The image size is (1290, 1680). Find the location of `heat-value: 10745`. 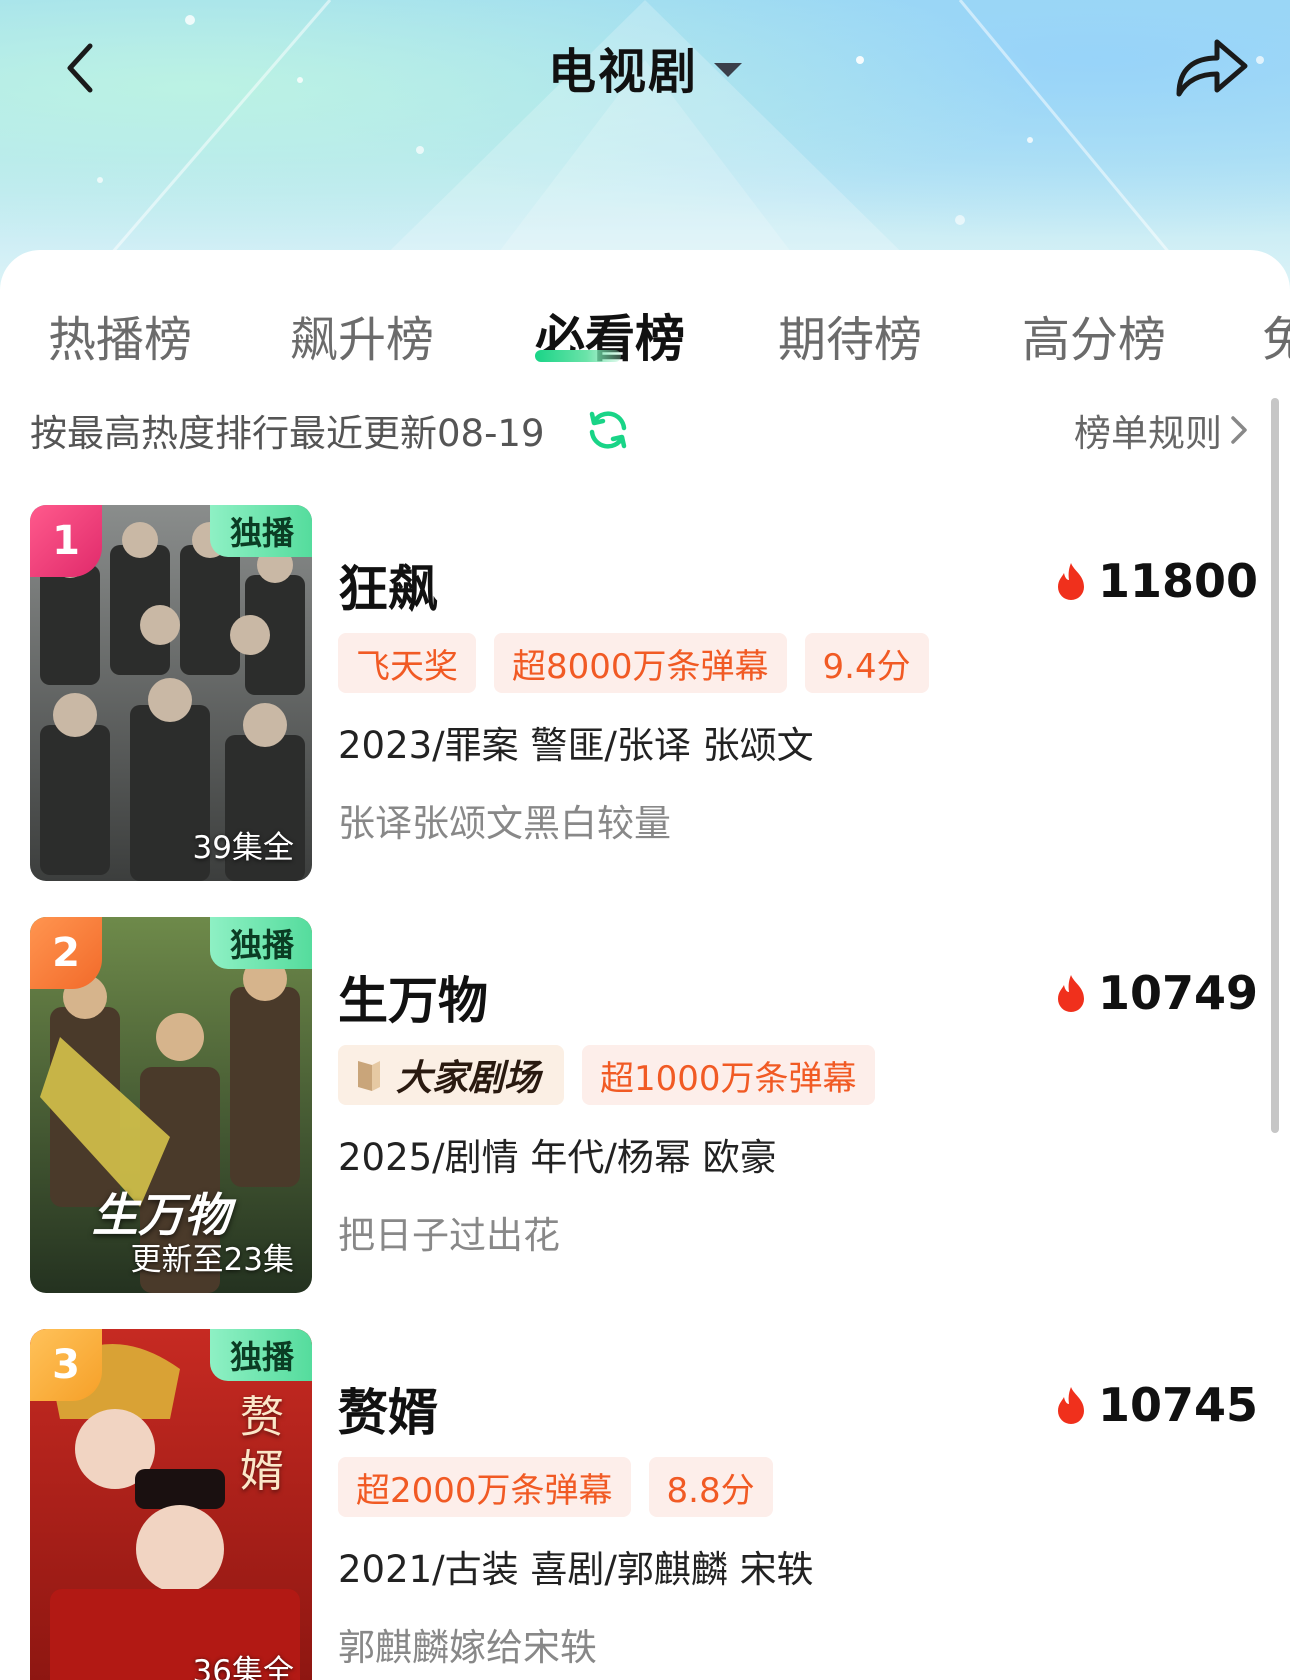

heat-value: 10745 is located at coordinates (1177, 1405).